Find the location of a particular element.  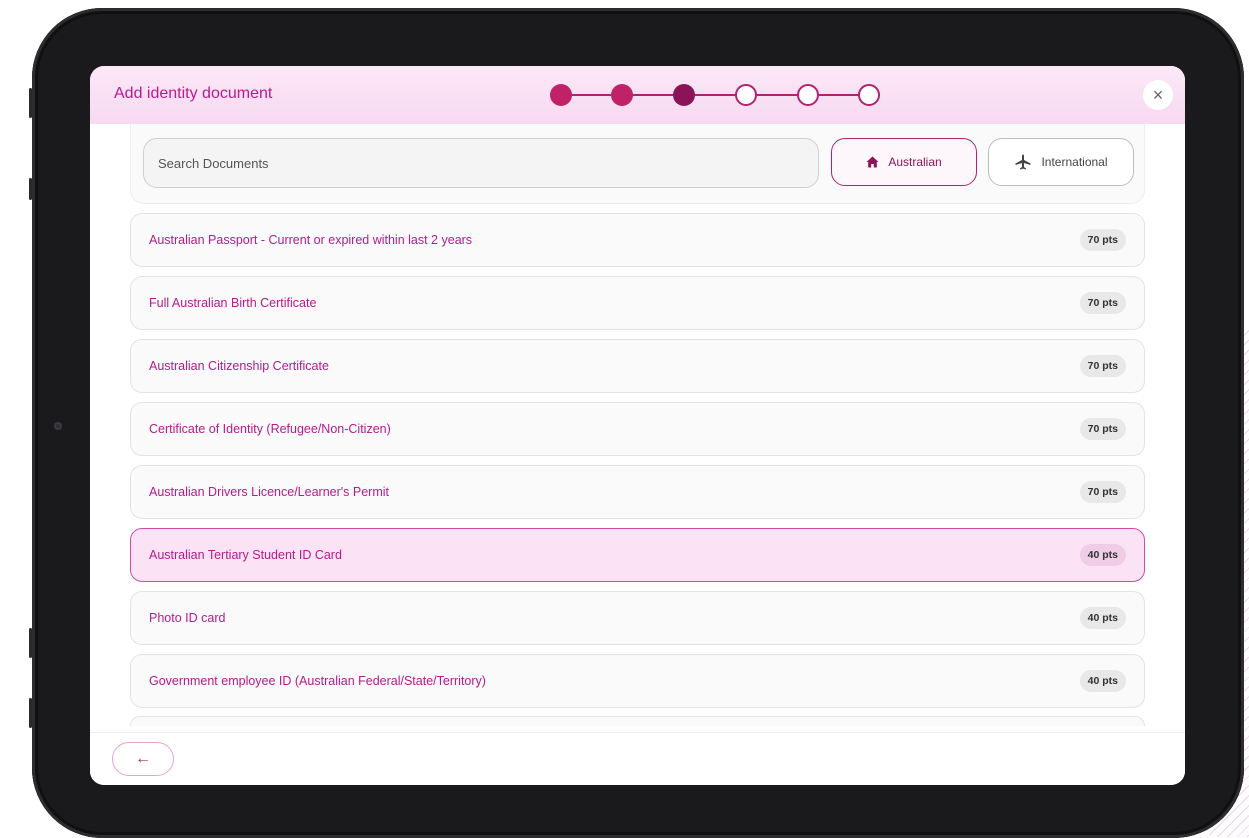

australian-filter-button: Australian is located at coordinates (904, 162).